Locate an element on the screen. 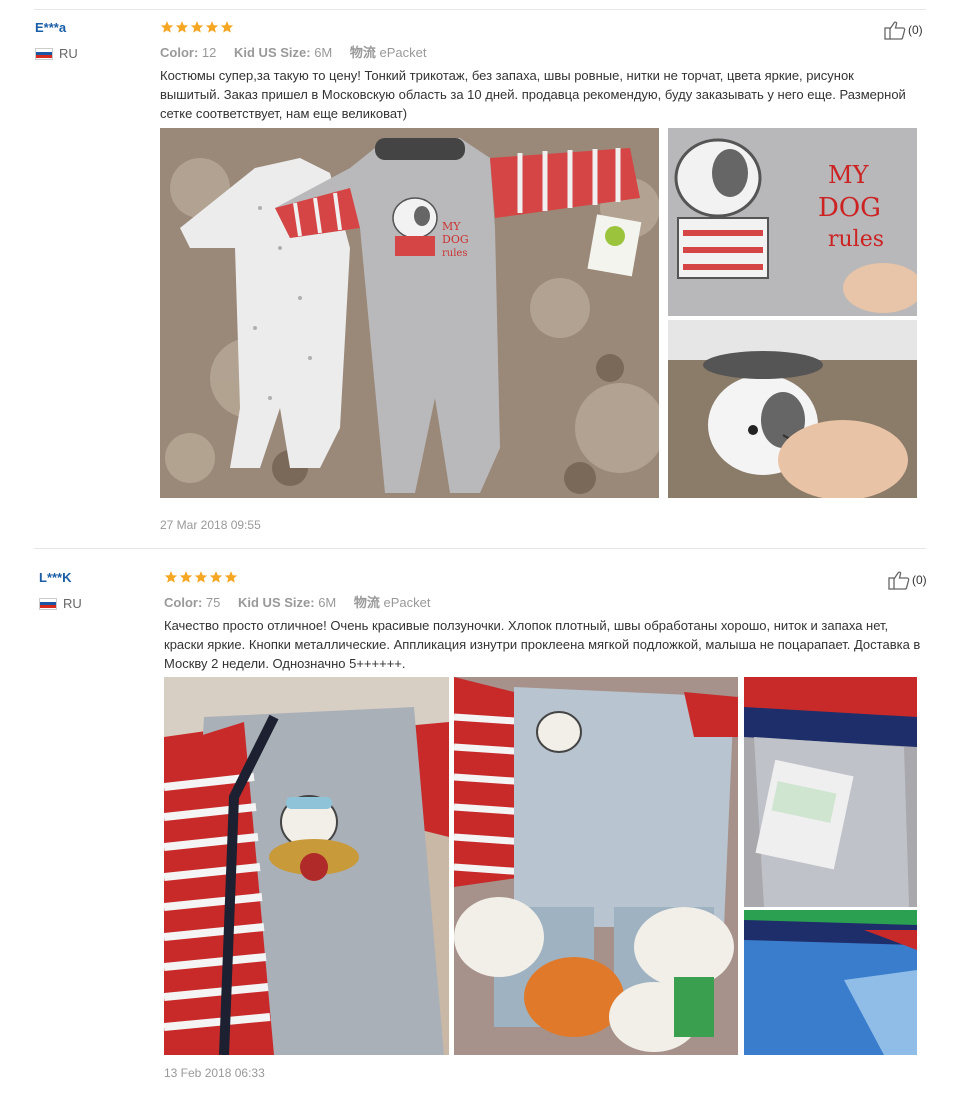  review-date: 27 Mar 2018 09:55 is located at coordinates (210, 525).